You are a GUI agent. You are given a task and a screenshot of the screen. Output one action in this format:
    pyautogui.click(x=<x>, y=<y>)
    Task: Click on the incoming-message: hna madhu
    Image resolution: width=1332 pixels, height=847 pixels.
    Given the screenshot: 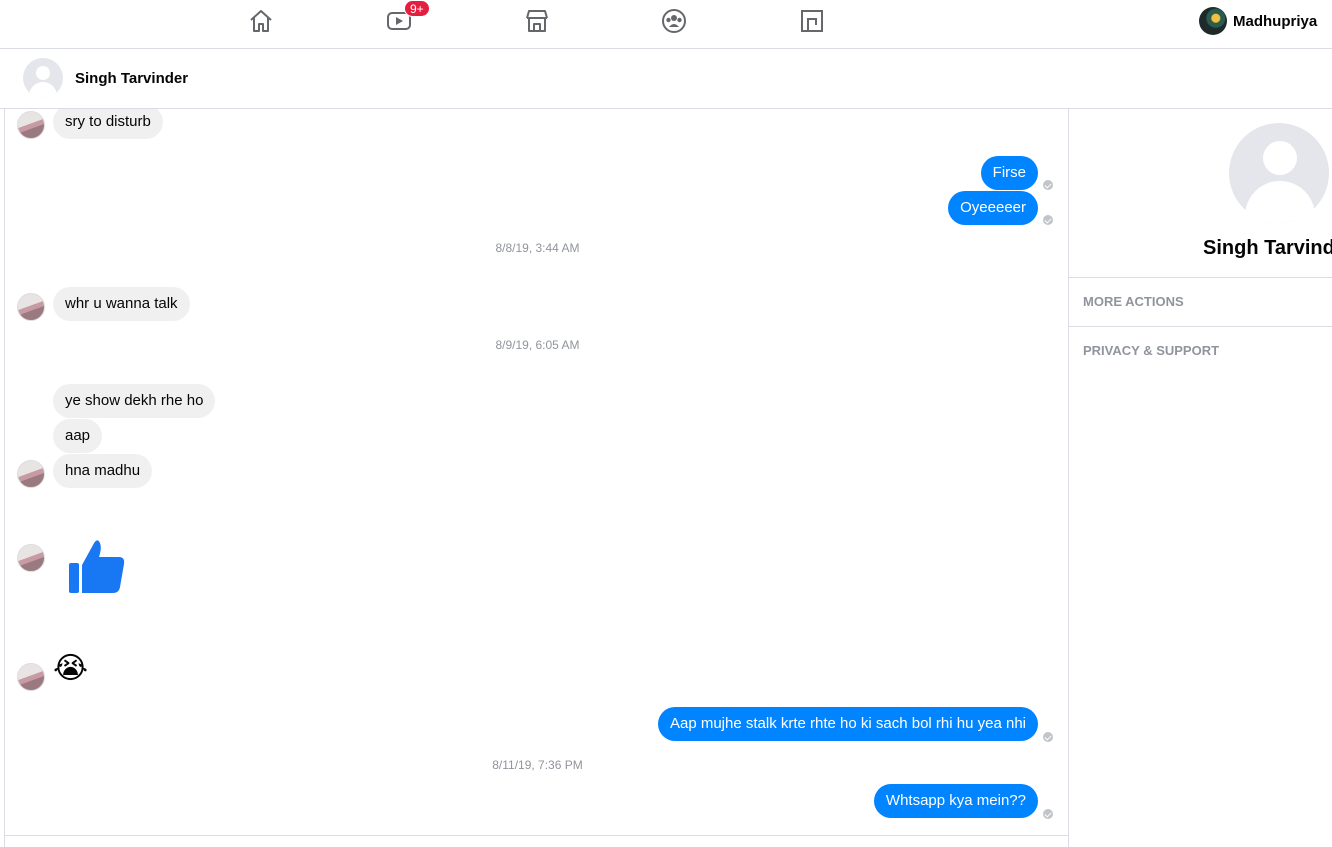 What is the action you would take?
    pyautogui.click(x=103, y=471)
    